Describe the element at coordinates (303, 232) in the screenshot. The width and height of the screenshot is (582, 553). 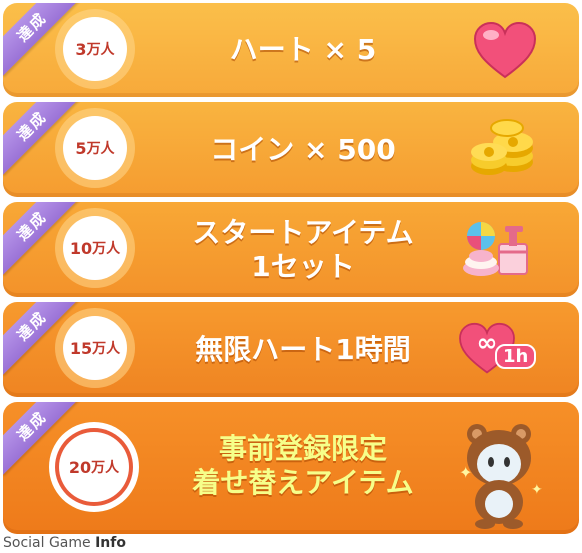
I see `reward-label-line1: スタートアイテム` at that location.